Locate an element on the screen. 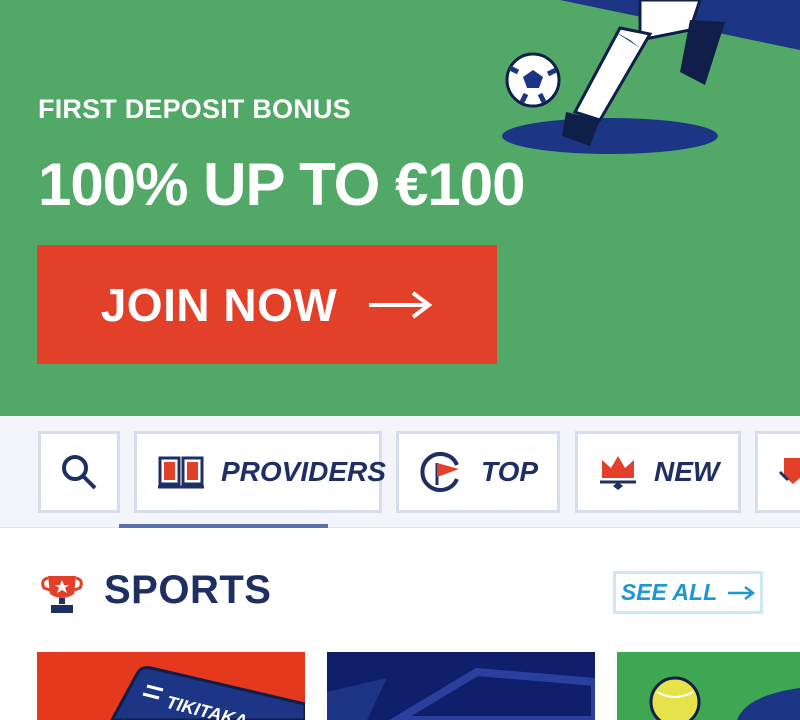 The image size is (800, 720). sport-tile: TIKITAKA is located at coordinates (171, 686).